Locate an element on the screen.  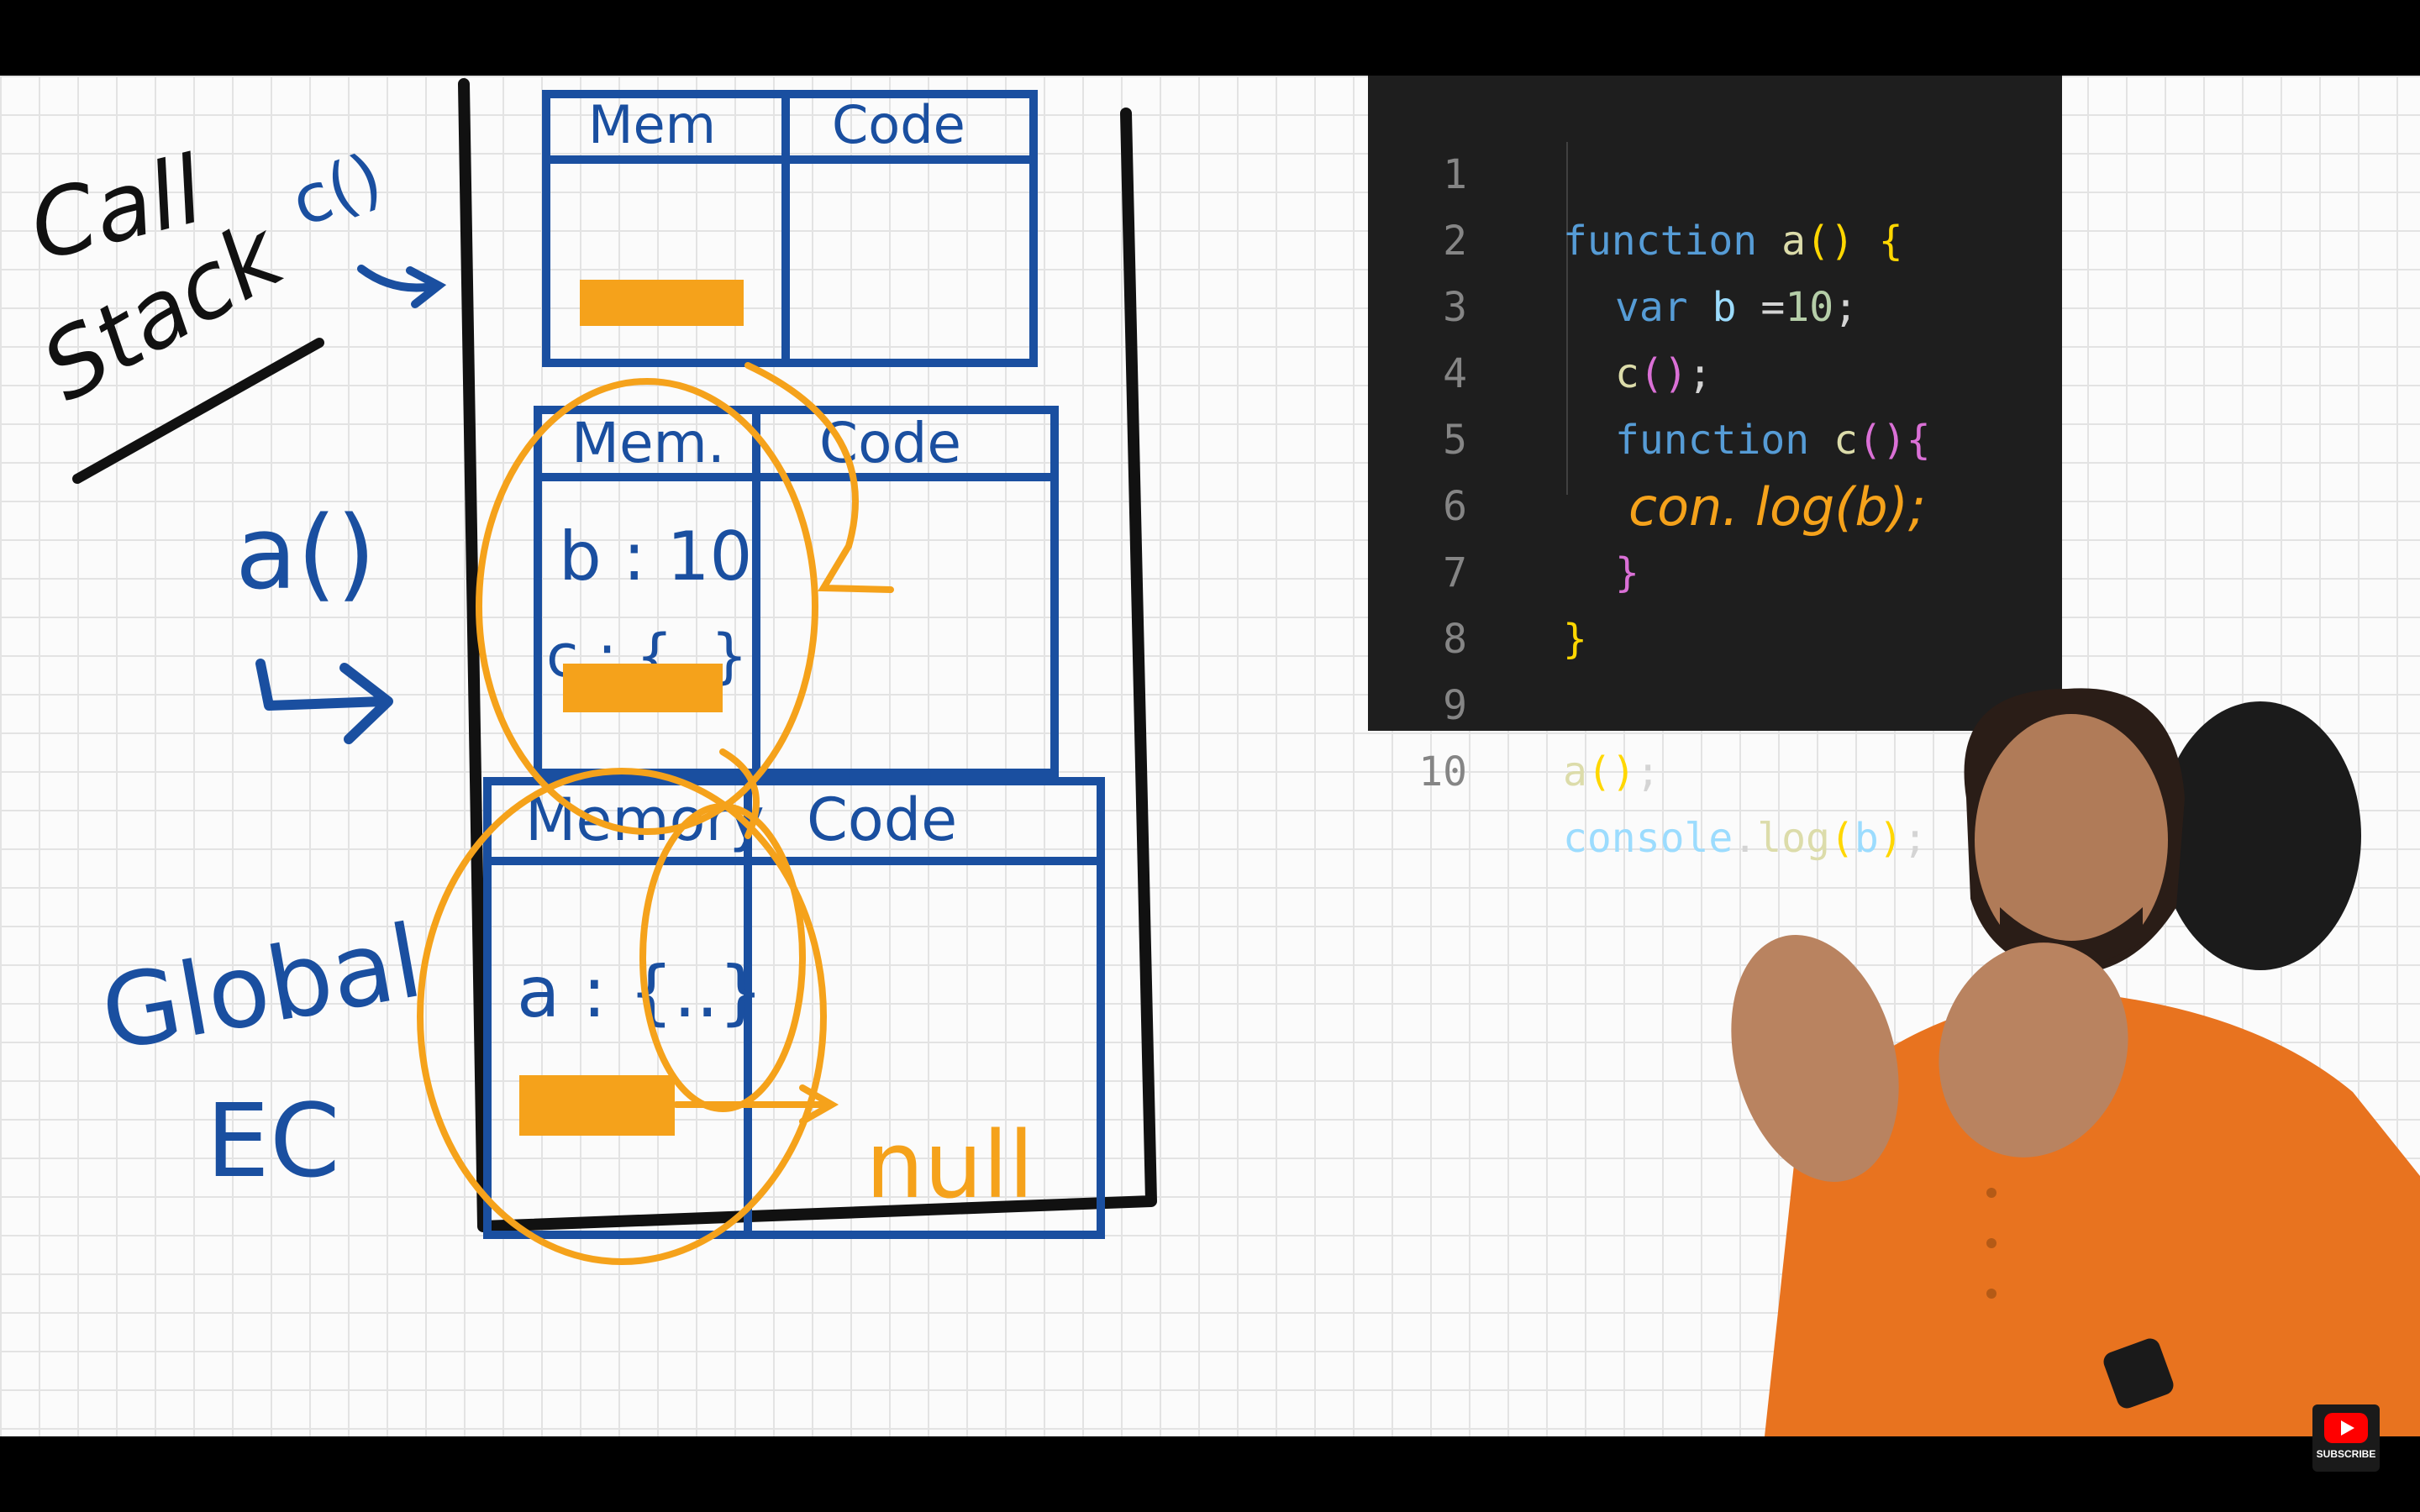
null-label: null is located at coordinates (950, 1165).